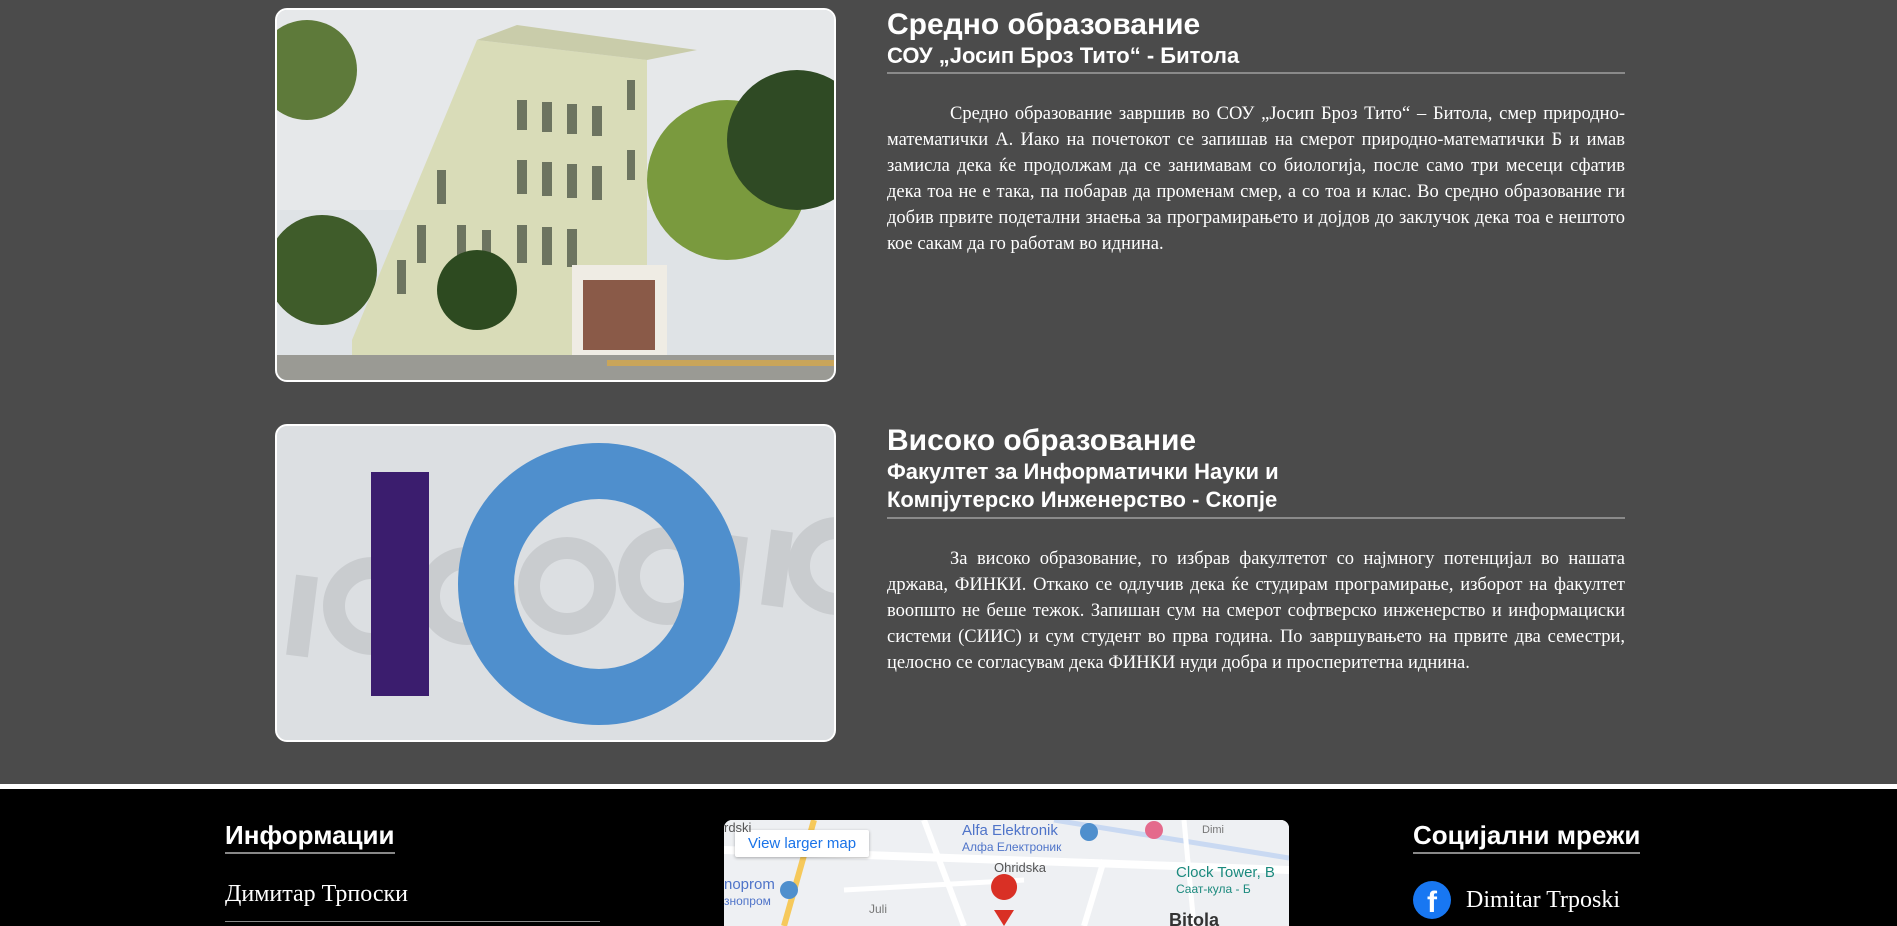 The height and width of the screenshot is (926, 1897). Describe the element at coordinates (1527, 837) in the screenshot. I see `social-title: Социјални мрежи` at that location.